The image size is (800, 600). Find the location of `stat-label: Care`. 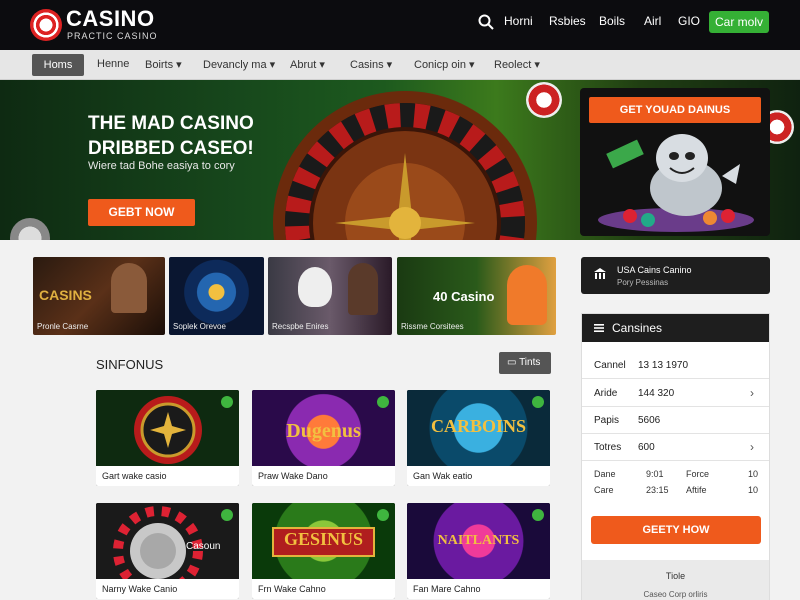

stat-label: Care is located at coordinates (604, 490).